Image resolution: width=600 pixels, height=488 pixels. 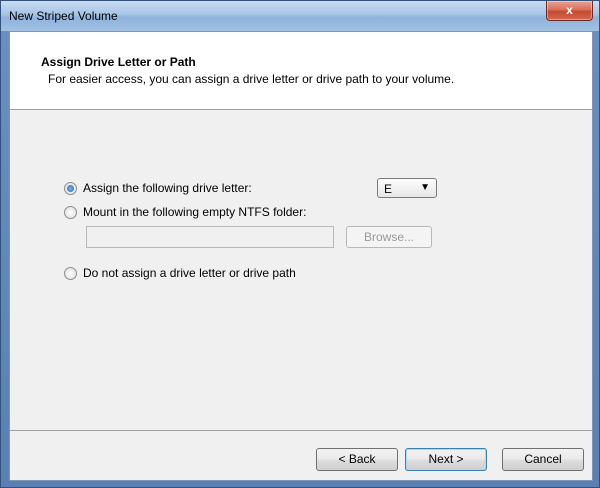 What do you see at coordinates (70, 212) in the screenshot?
I see `mount-folder-radio` at bounding box center [70, 212].